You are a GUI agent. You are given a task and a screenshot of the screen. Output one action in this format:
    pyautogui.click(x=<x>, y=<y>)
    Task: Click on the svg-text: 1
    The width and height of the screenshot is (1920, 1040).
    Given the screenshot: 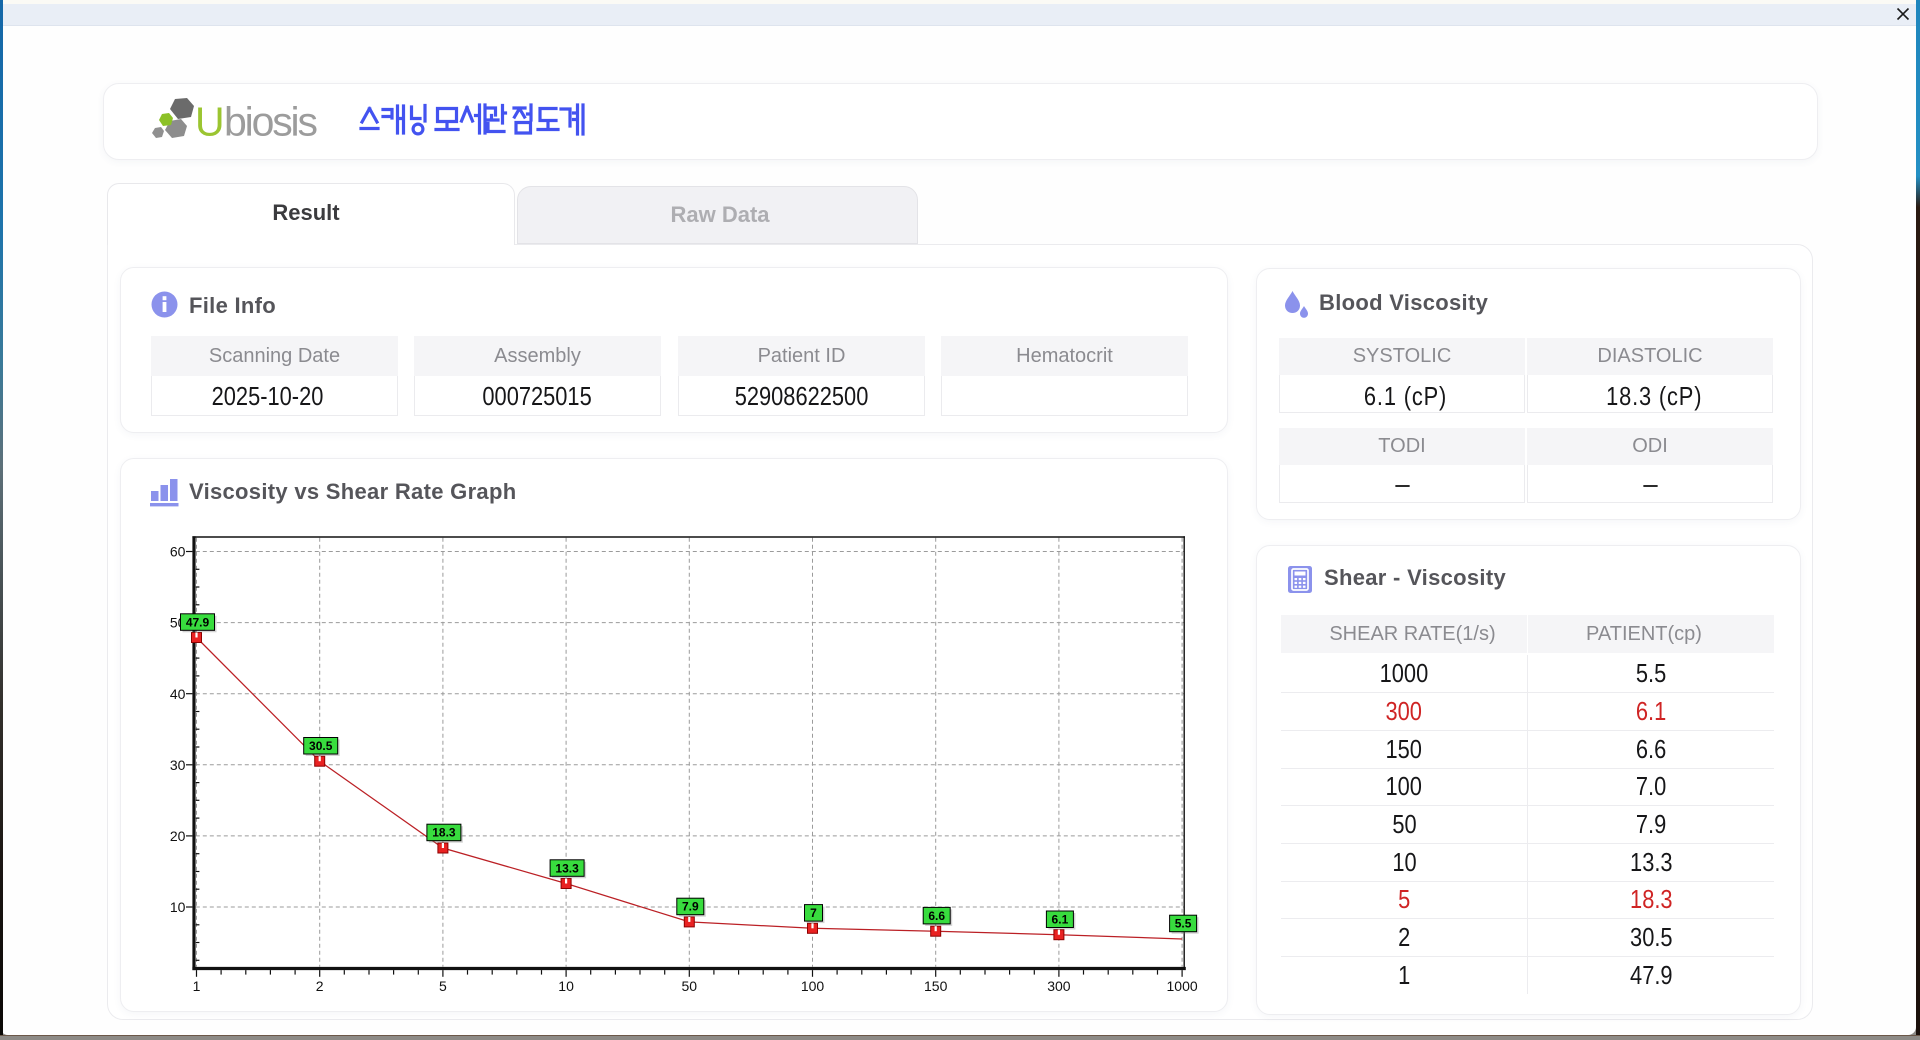 What is the action you would take?
    pyautogui.click(x=197, y=986)
    